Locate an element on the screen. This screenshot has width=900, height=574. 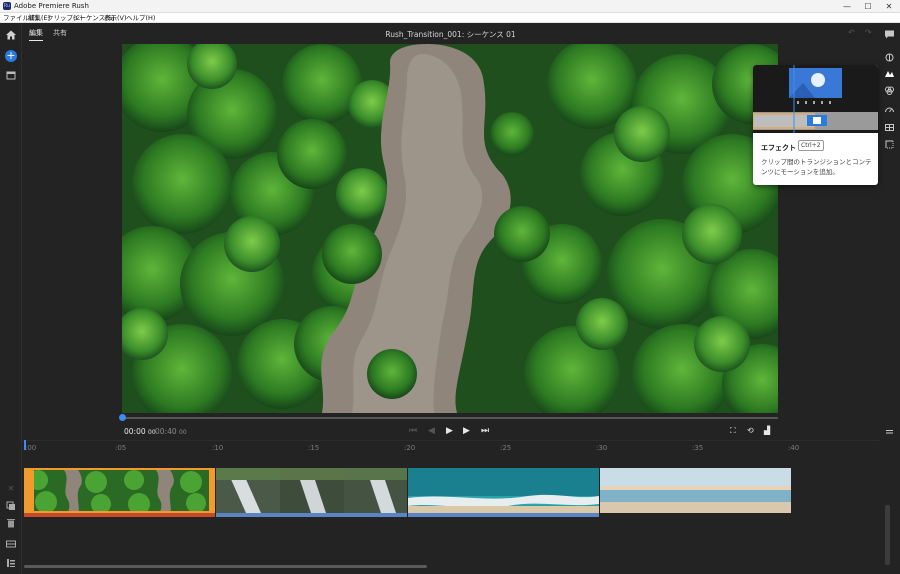
list-icon is located at coordinates (11, 563).